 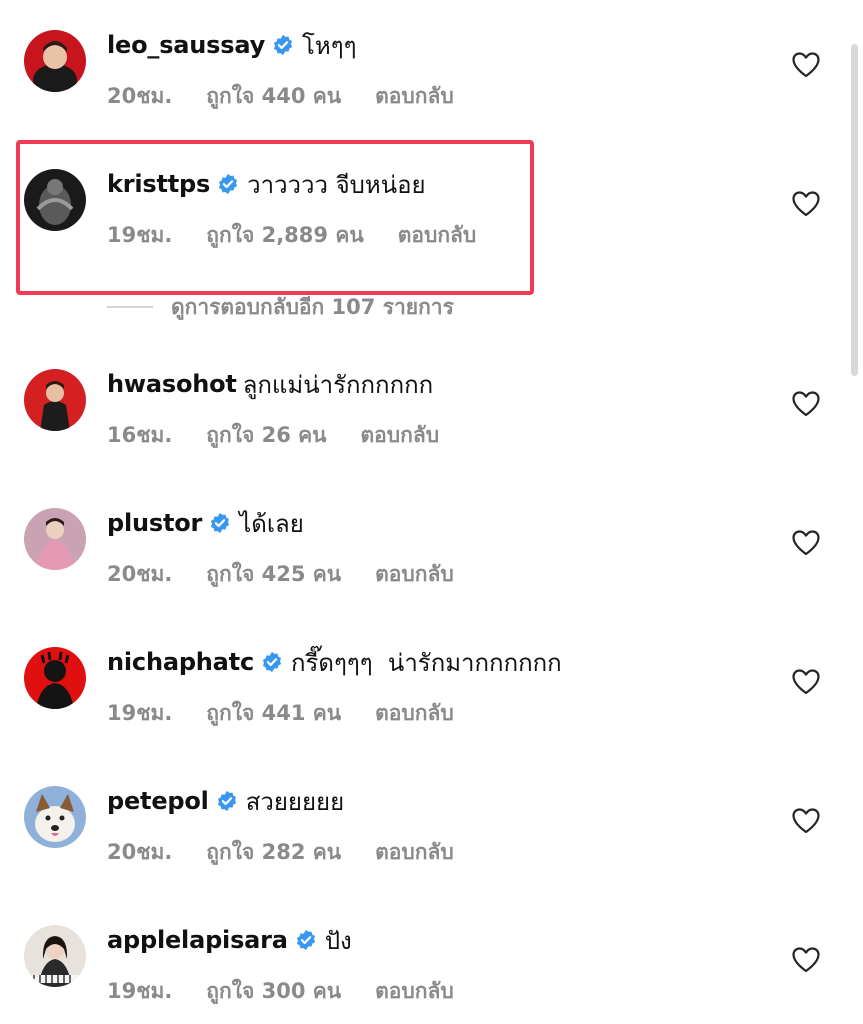 I want to click on username: applelapisara, so click(x=197, y=940).